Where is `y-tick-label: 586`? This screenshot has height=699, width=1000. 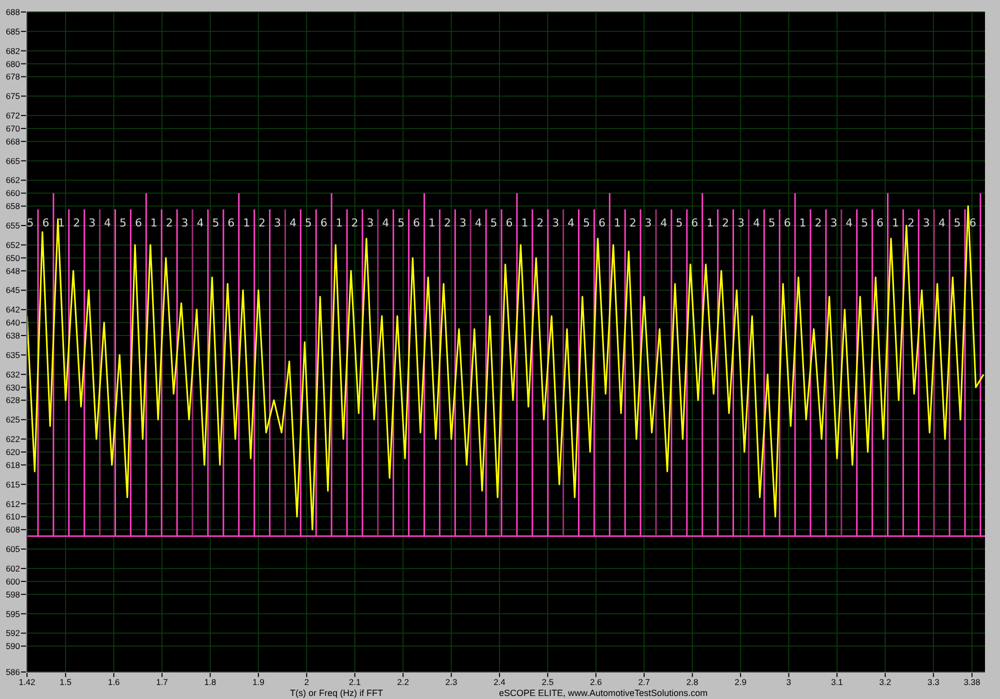
y-tick-label: 586 is located at coordinates (13, 672).